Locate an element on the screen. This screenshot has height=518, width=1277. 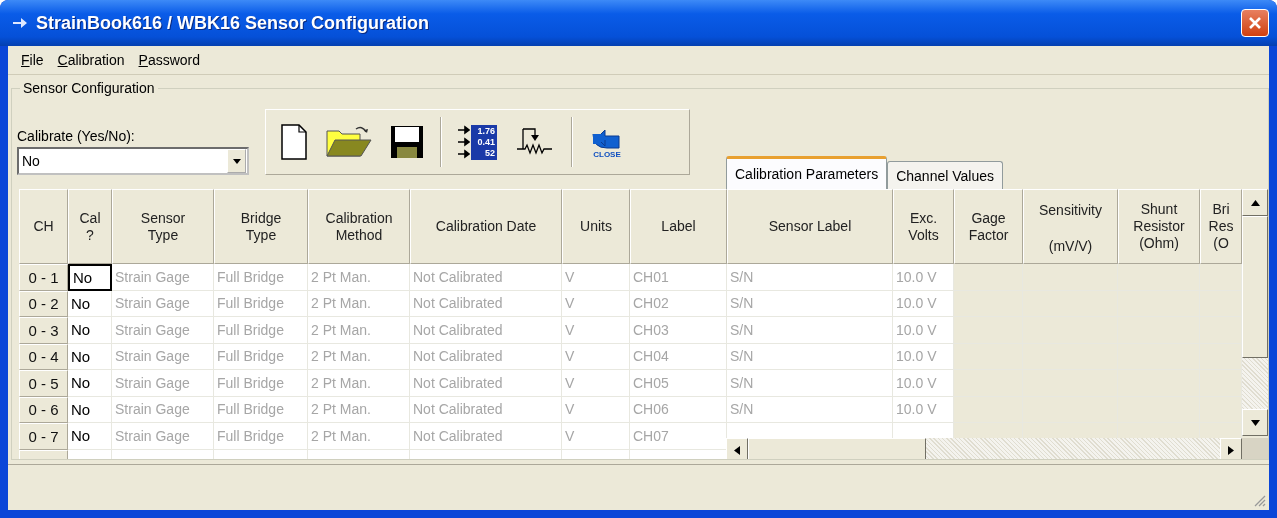
scroll-left-icon is located at coordinates (737, 450).